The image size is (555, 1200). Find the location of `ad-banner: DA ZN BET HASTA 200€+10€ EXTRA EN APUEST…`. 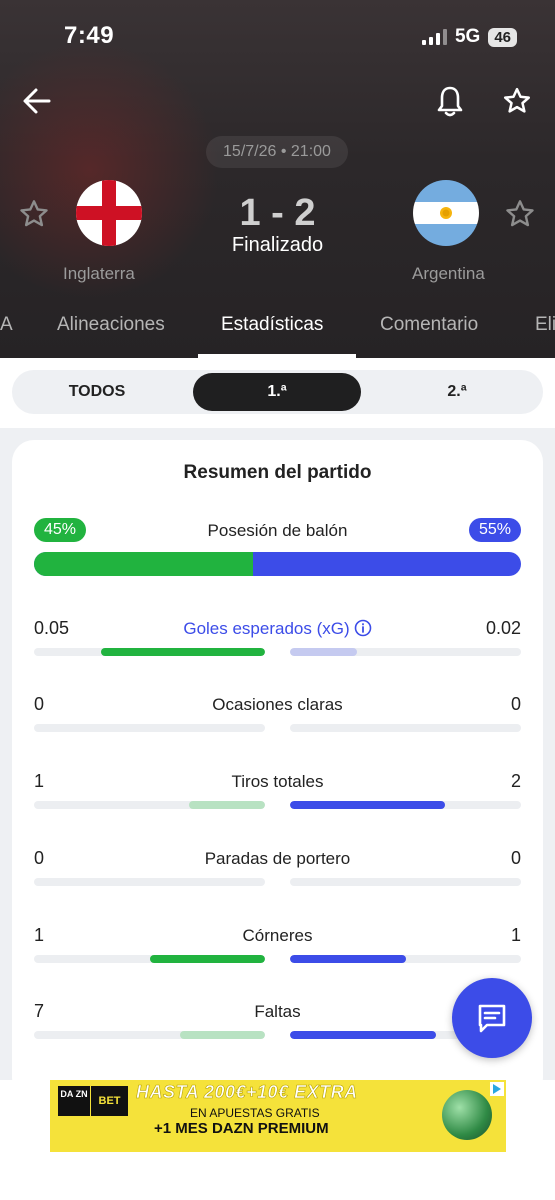

ad-banner: DA ZN BET HASTA 200€+10€ EXTRA EN APUEST… is located at coordinates (278, 1116).